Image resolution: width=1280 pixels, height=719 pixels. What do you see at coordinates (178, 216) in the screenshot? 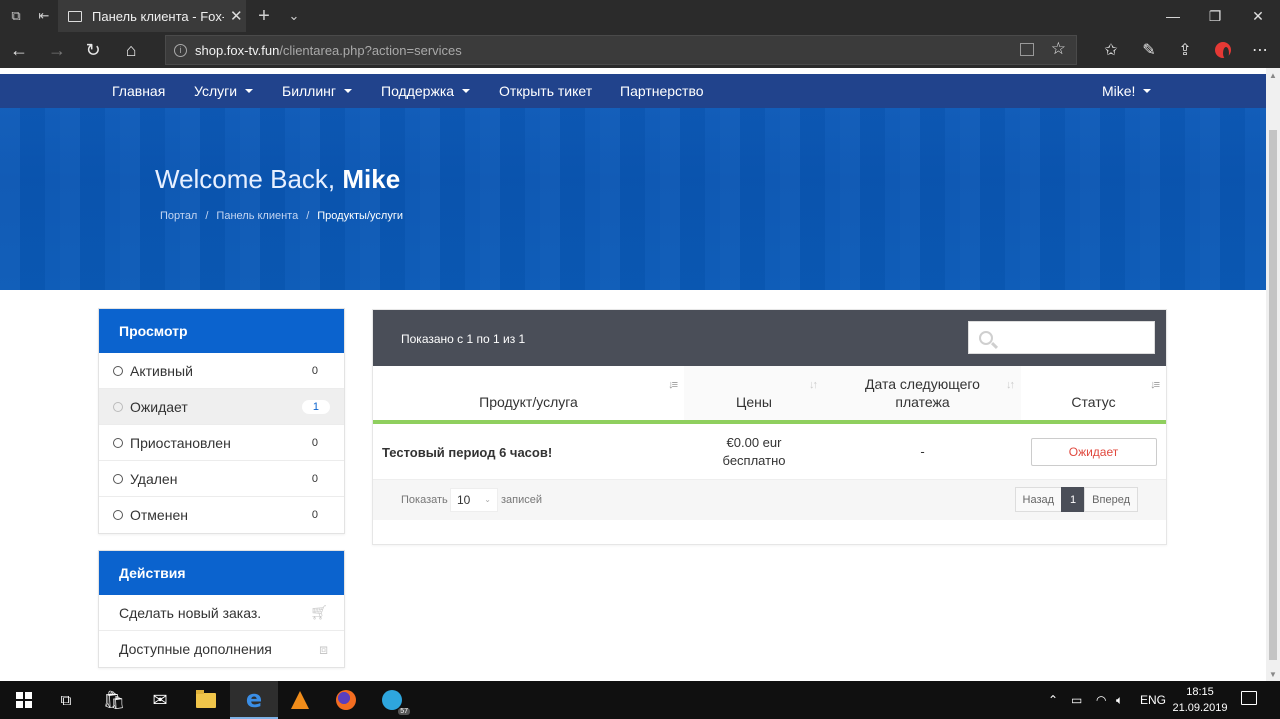
I see `breadcrumb-portal: Портал` at bounding box center [178, 216].